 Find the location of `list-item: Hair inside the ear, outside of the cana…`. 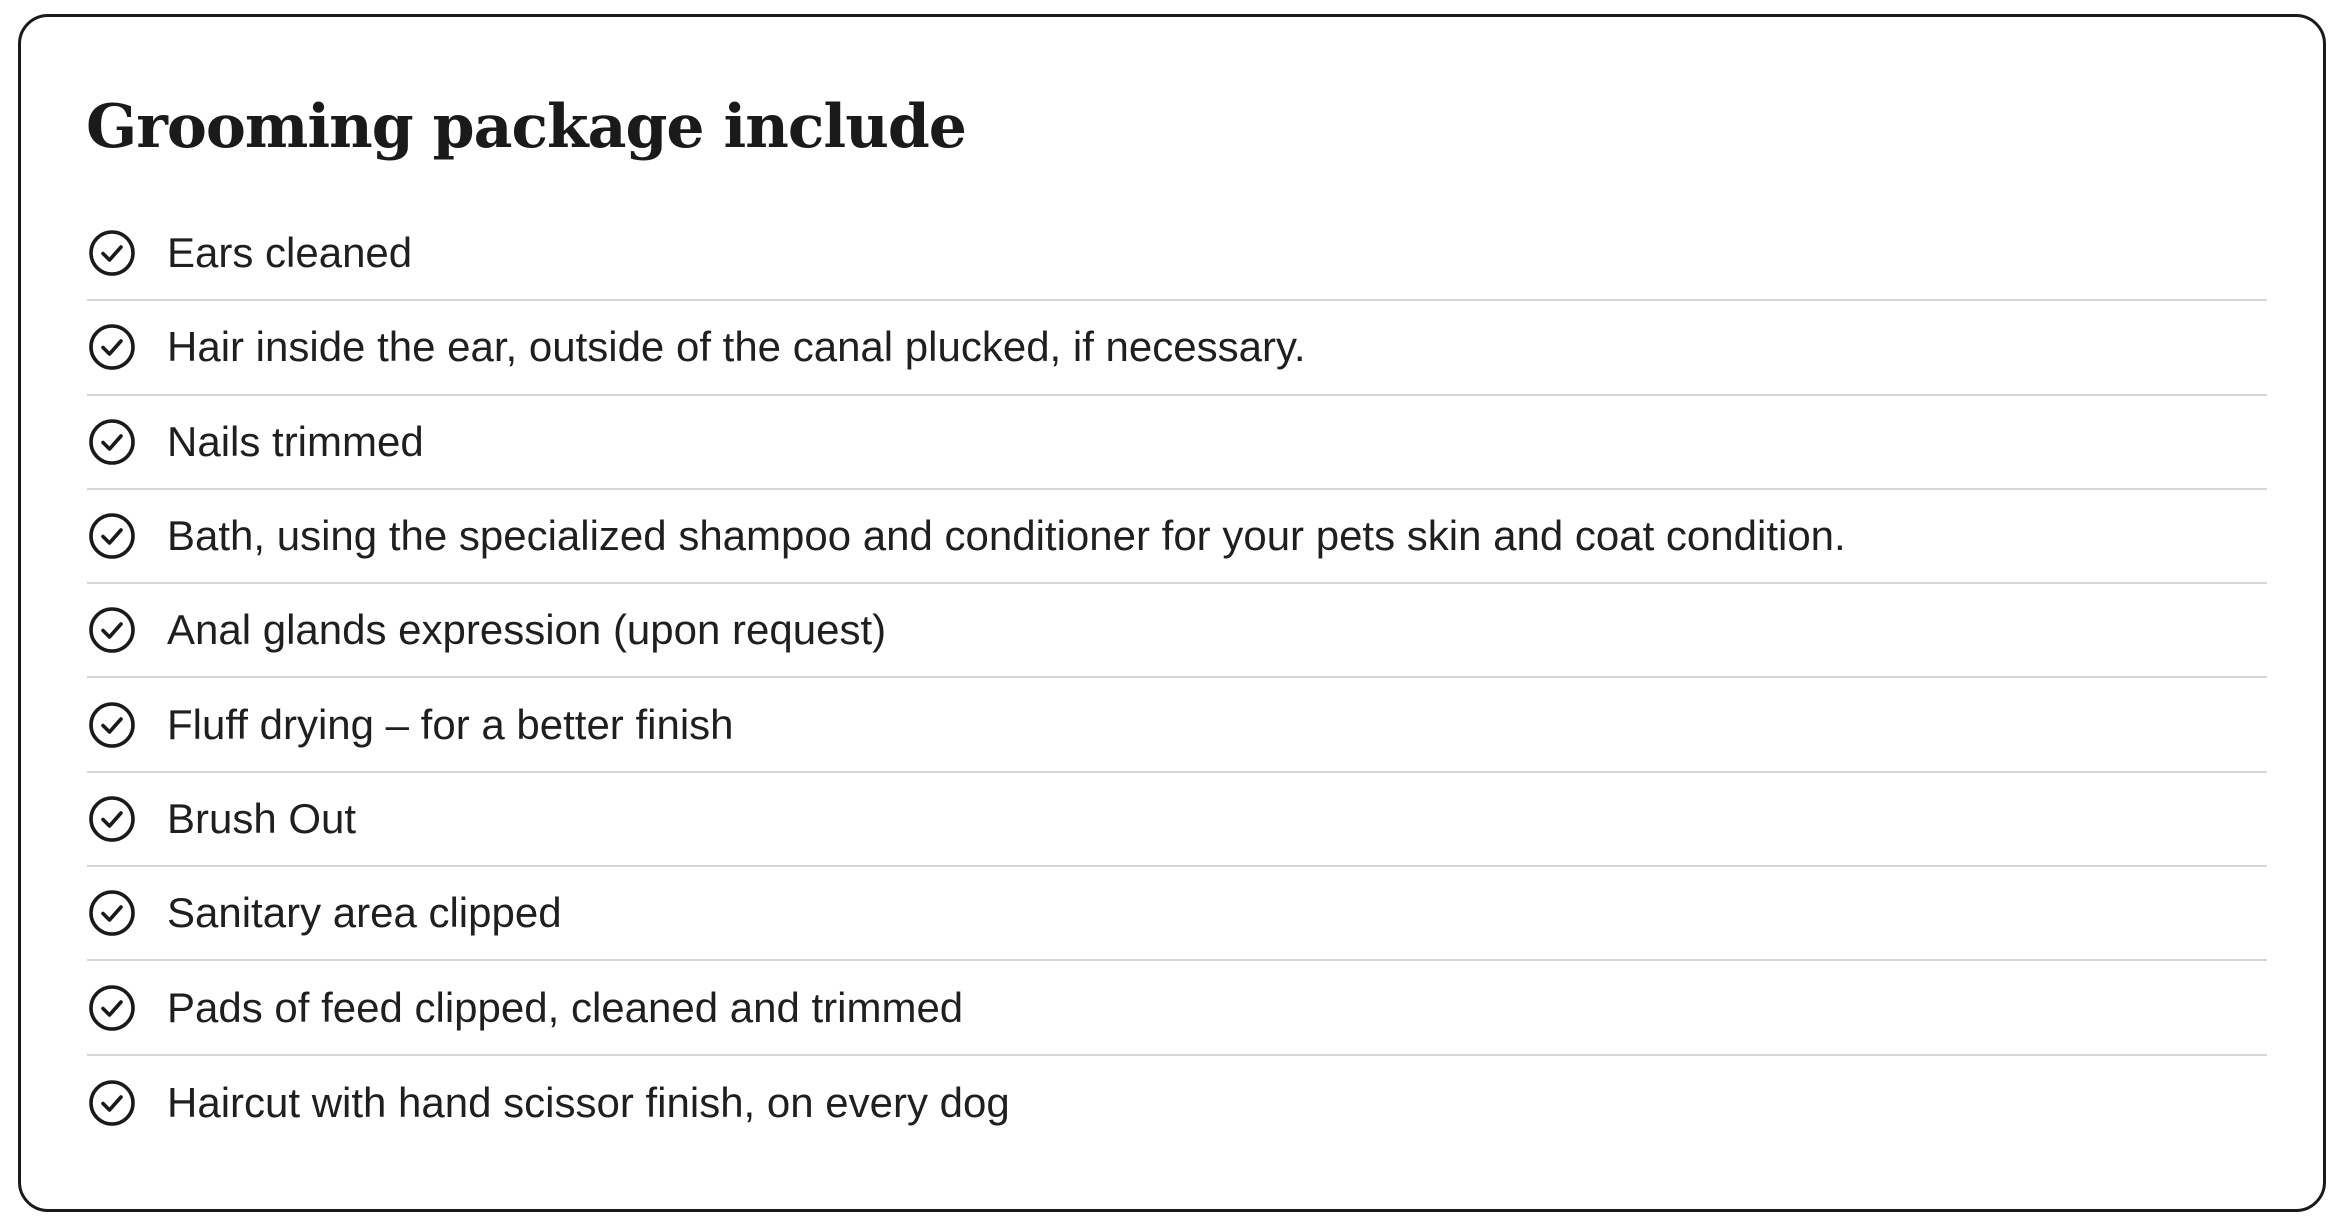

list-item: Hair inside the ear, outside of the cana… is located at coordinates (1177, 348).